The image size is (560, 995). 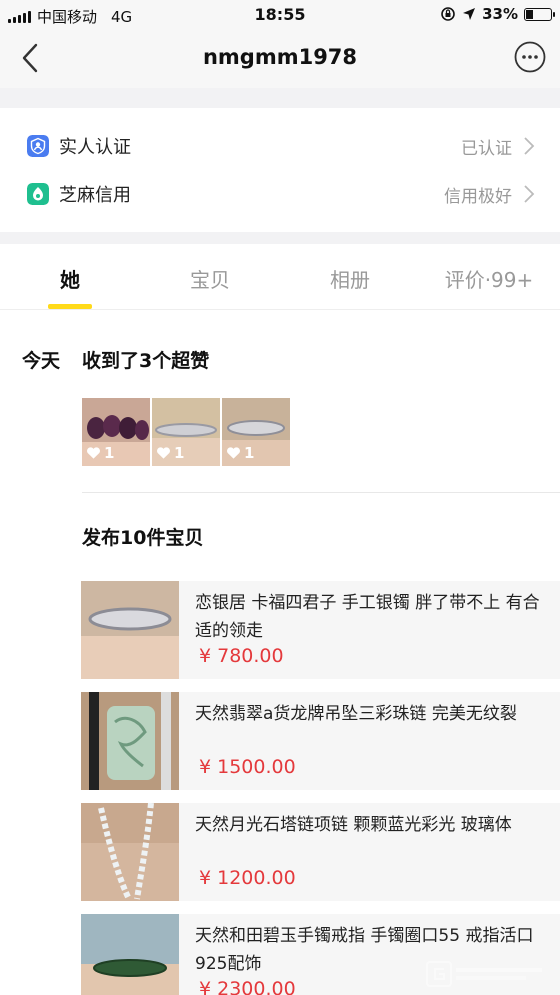 I want to click on verify-label-credit: 芝麻信用, so click(x=95, y=195).